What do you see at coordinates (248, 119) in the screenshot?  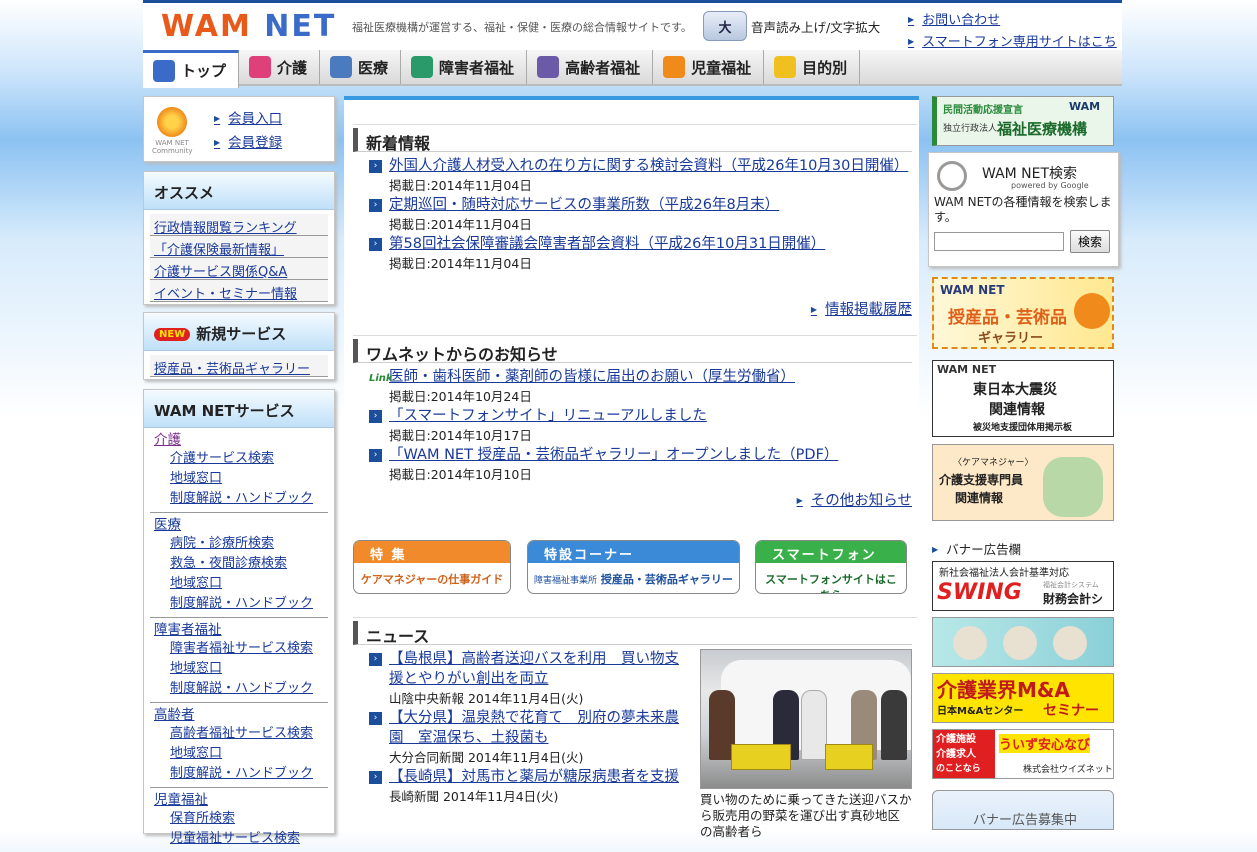 I see `member-login-link: 会員入口` at bounding box center [248, 119].